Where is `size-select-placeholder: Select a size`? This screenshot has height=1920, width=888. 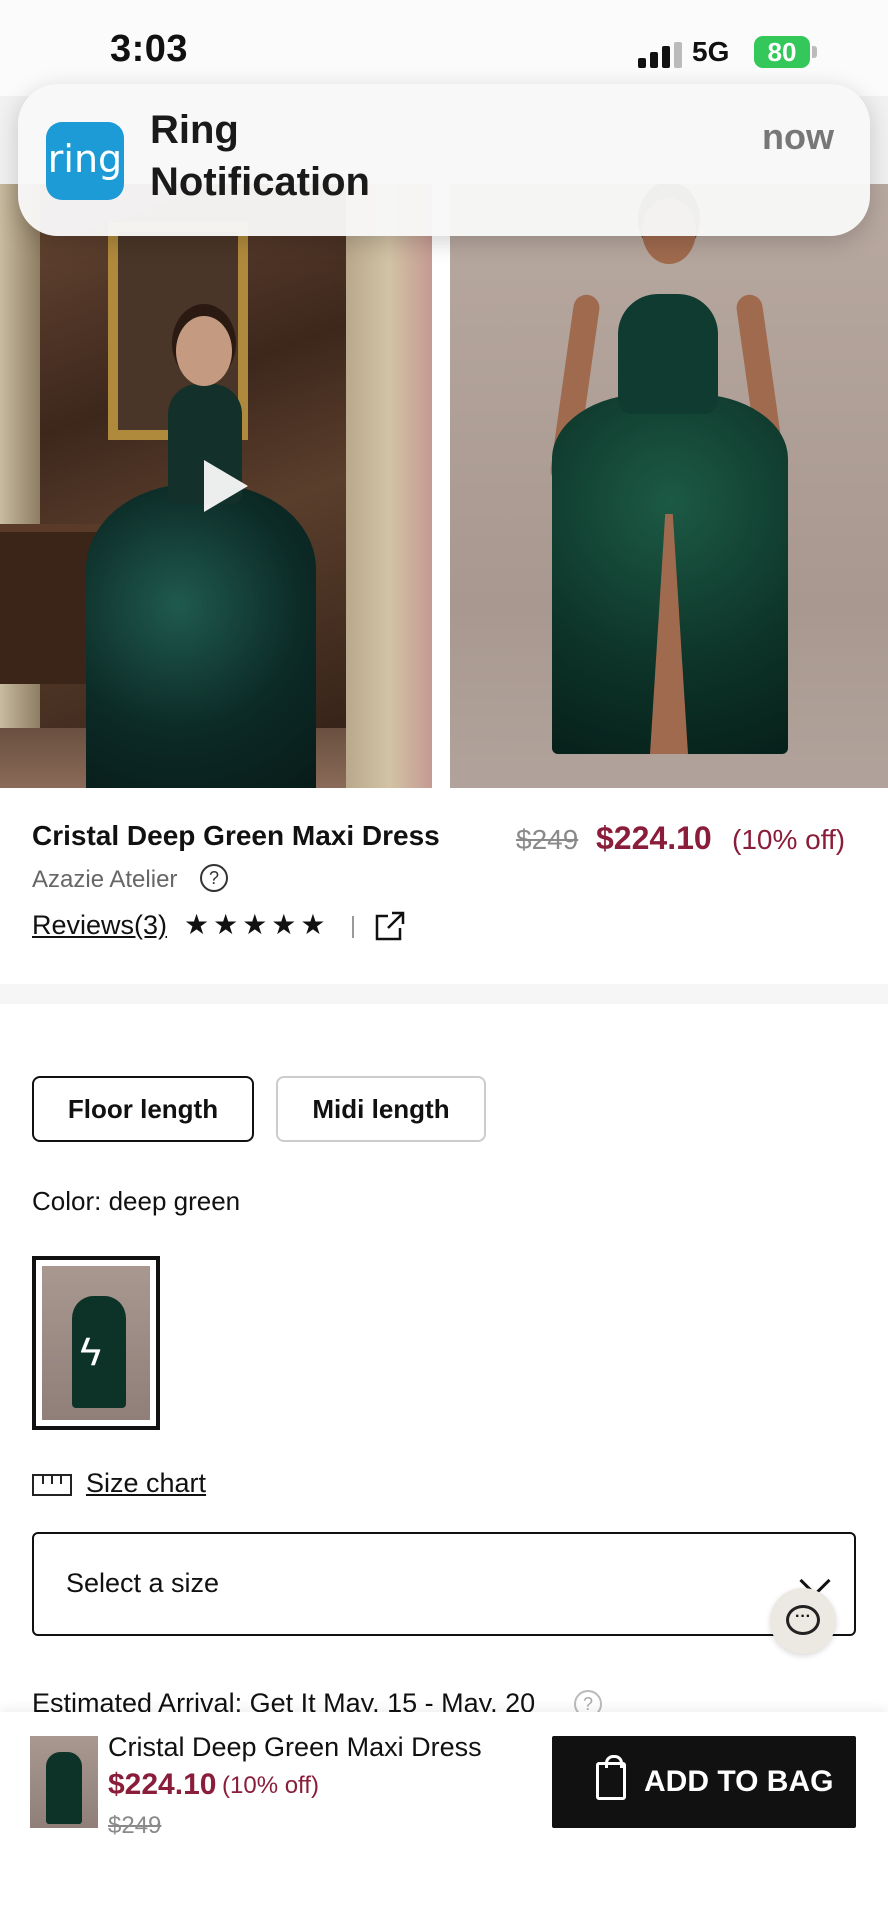
size-select-placeholder: Select a size is located at coordinates (143, 1583).